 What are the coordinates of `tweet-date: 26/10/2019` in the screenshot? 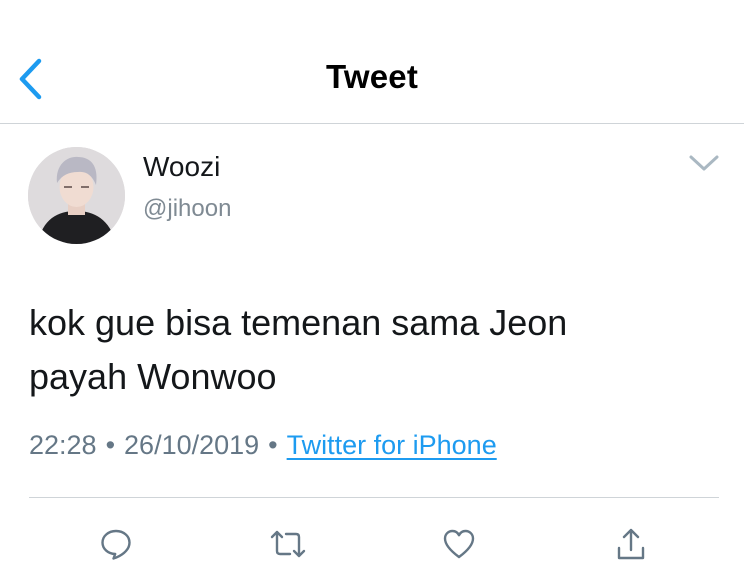 It's located at (192, 445).